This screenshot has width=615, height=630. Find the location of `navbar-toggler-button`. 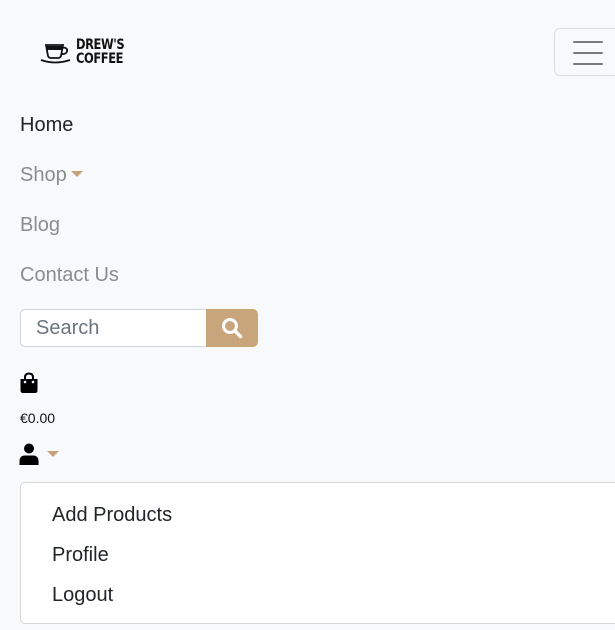

navbar-toggler-button is located at coordinates (584, 52).